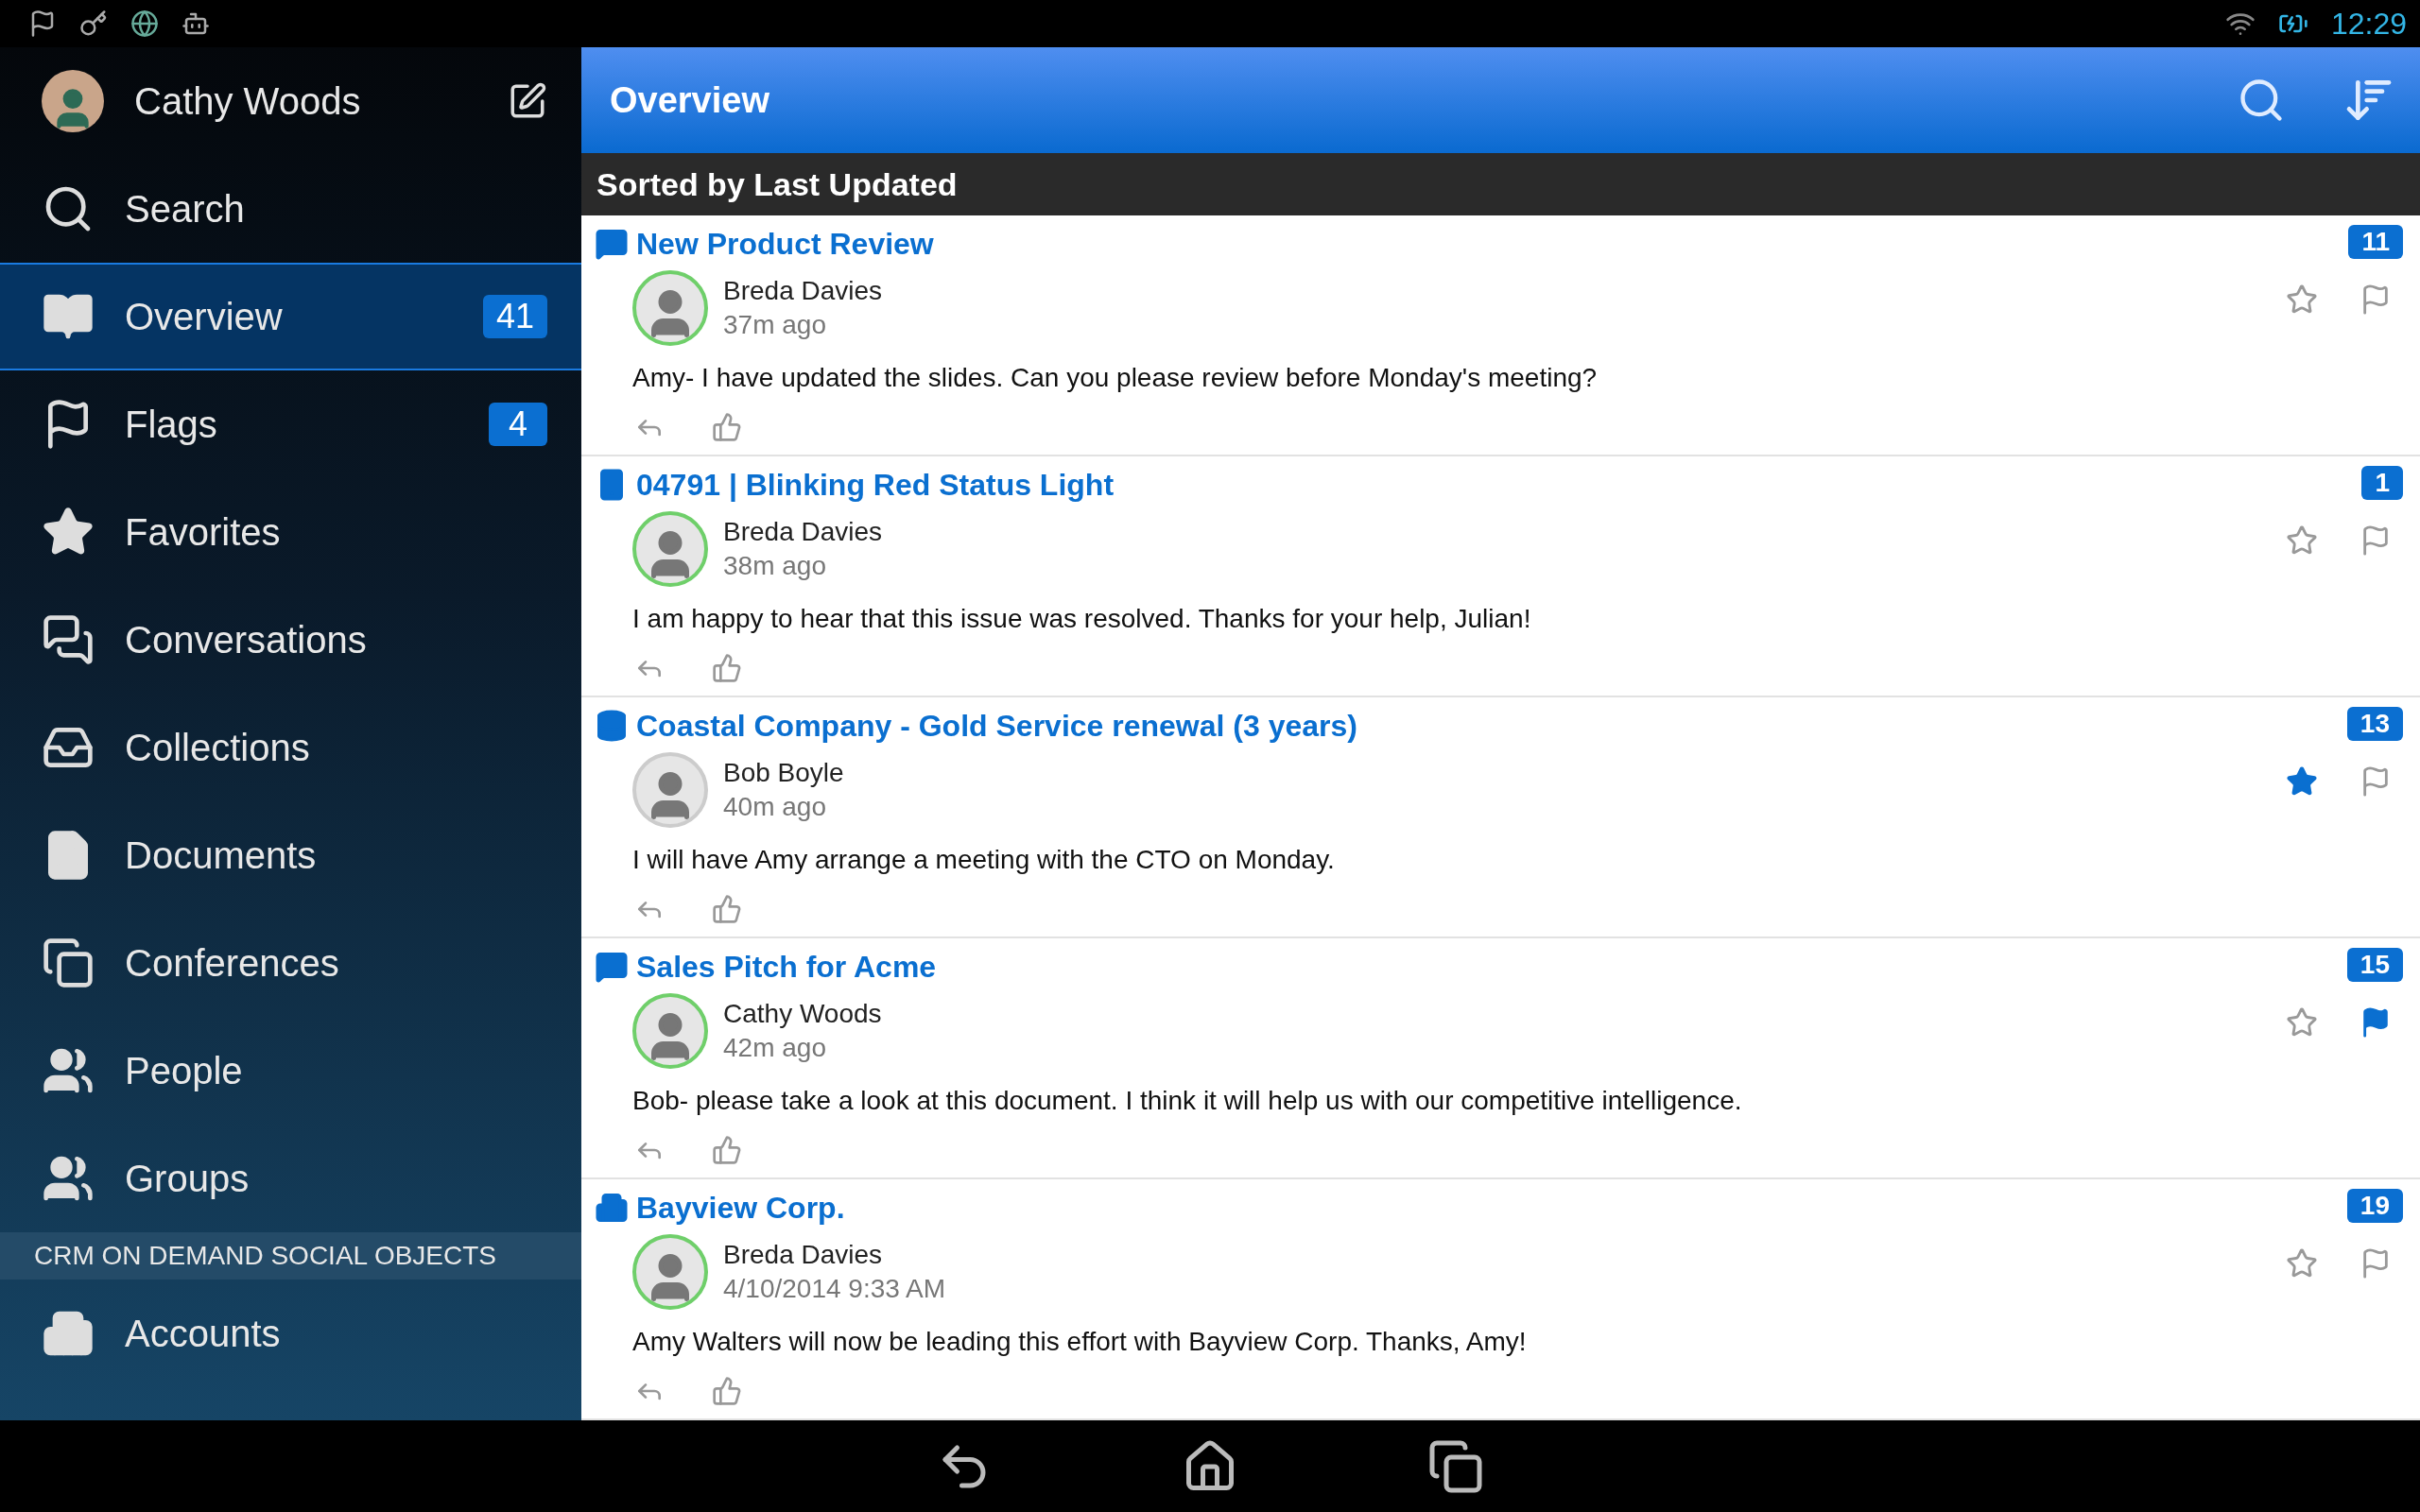 This screenshot has height=1512, width=2420. Describe the element at coordinates (68, 639) in the screenshot. I see `chat-bubbles-icon` at that location.